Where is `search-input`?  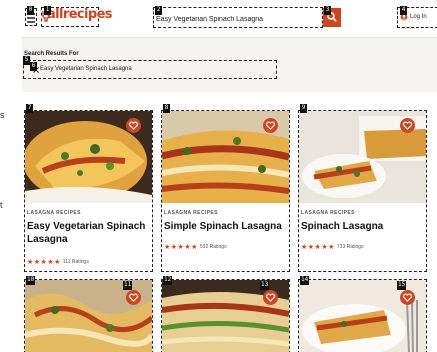 search-input is located at coordinates (238, 19).